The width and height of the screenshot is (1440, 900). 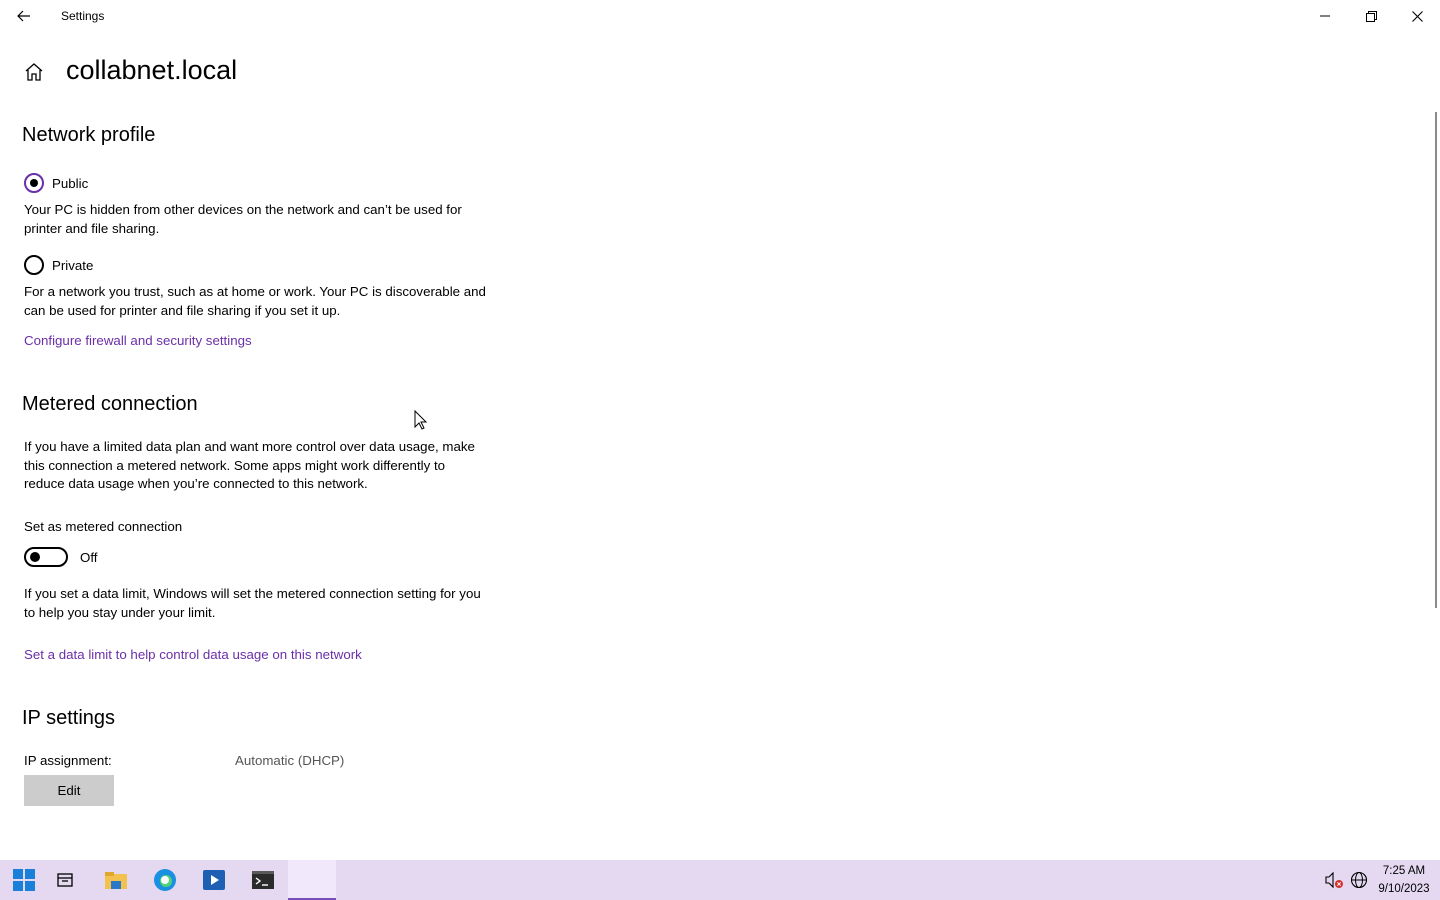 I want to click on radio-public-indicator, so click(x=34, y=183).